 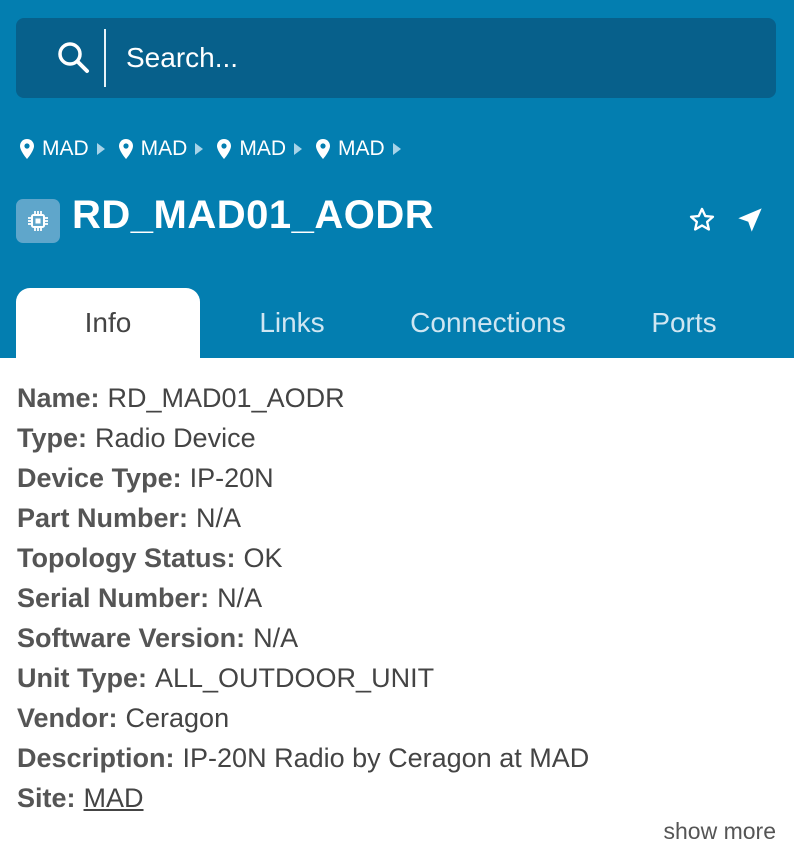 What do you see at coordinates (226, 398) in the screenshot?
I see `info-value: RD_MAD01_AODR` at bounding box center [226, 398].